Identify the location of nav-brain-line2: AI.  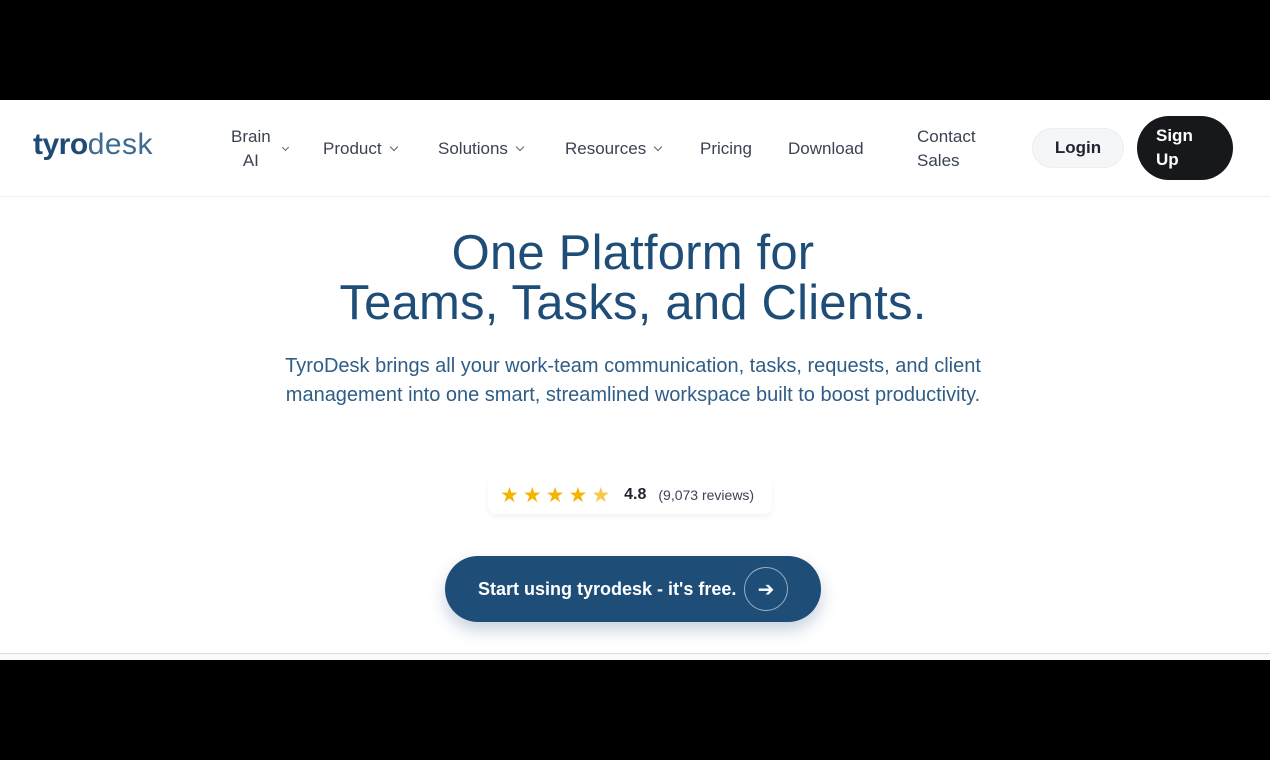
(250, 160).